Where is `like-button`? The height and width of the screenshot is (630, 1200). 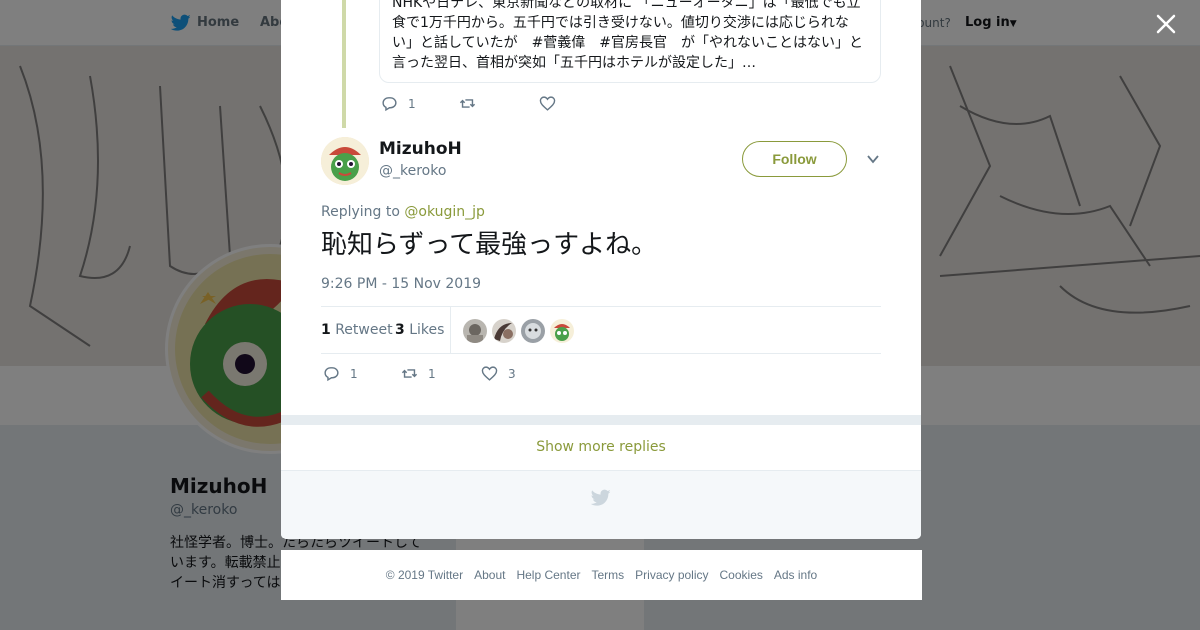
like-button is located at coordinates (552, 103).